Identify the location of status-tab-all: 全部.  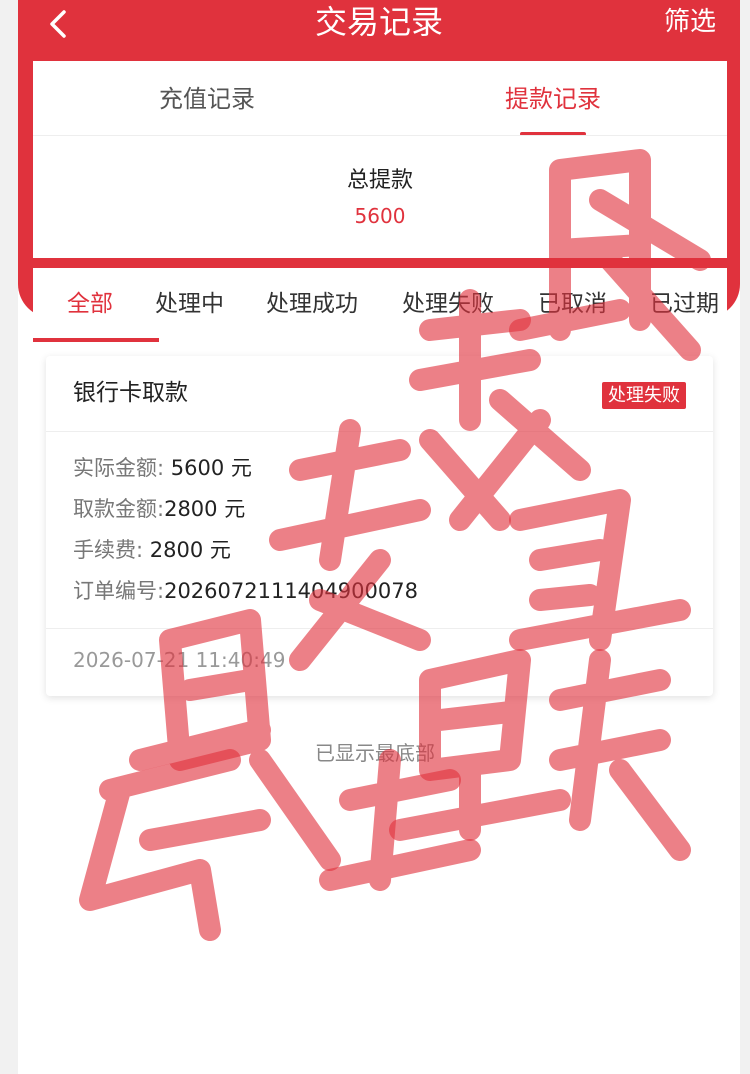
(90, 304).